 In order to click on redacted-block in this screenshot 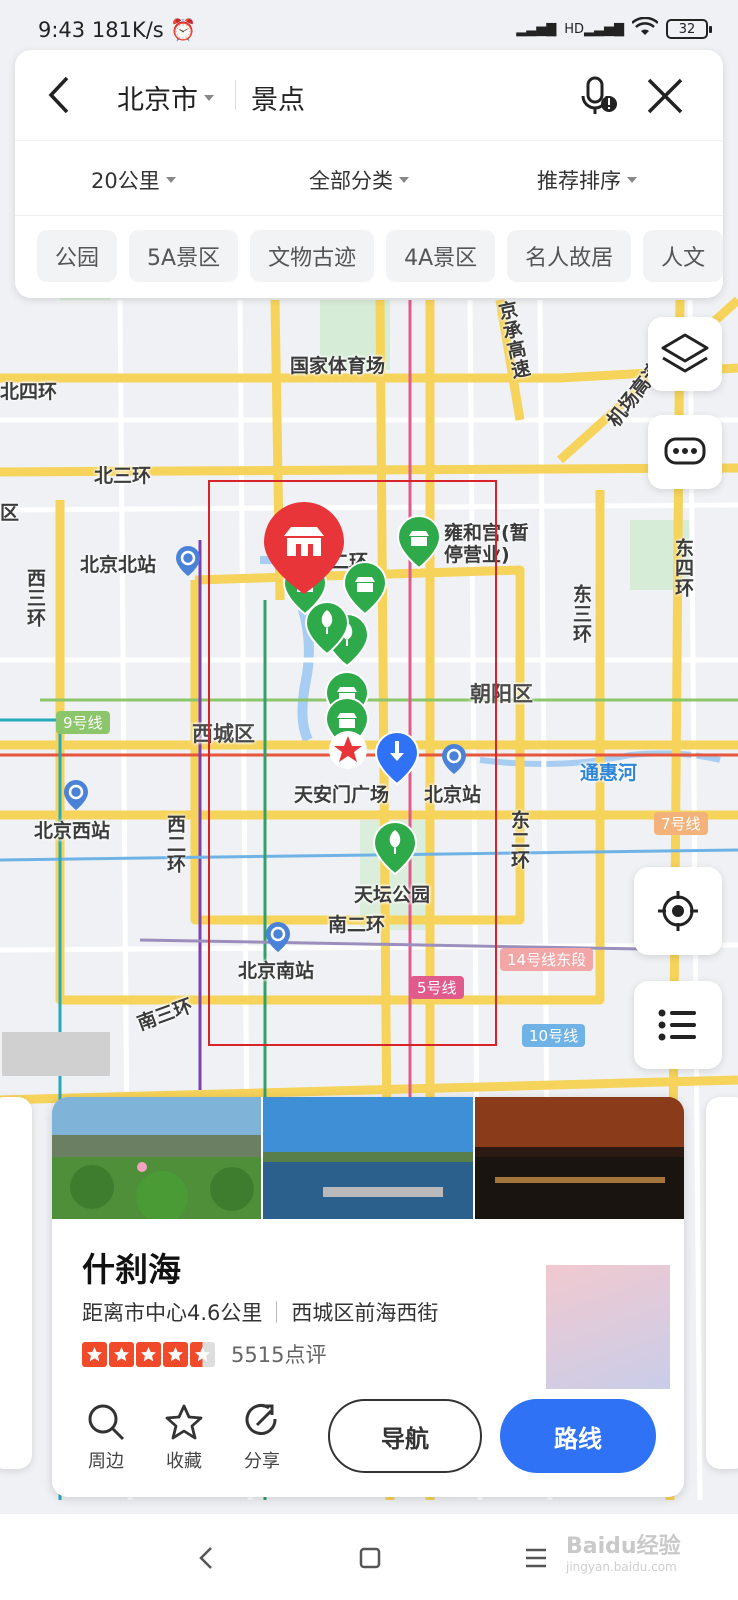, I will do `click(56, 1054)`.